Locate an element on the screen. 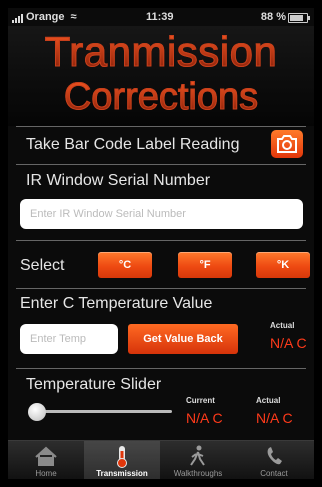  tab-home-label: Home is located at coordinates (46, 473).